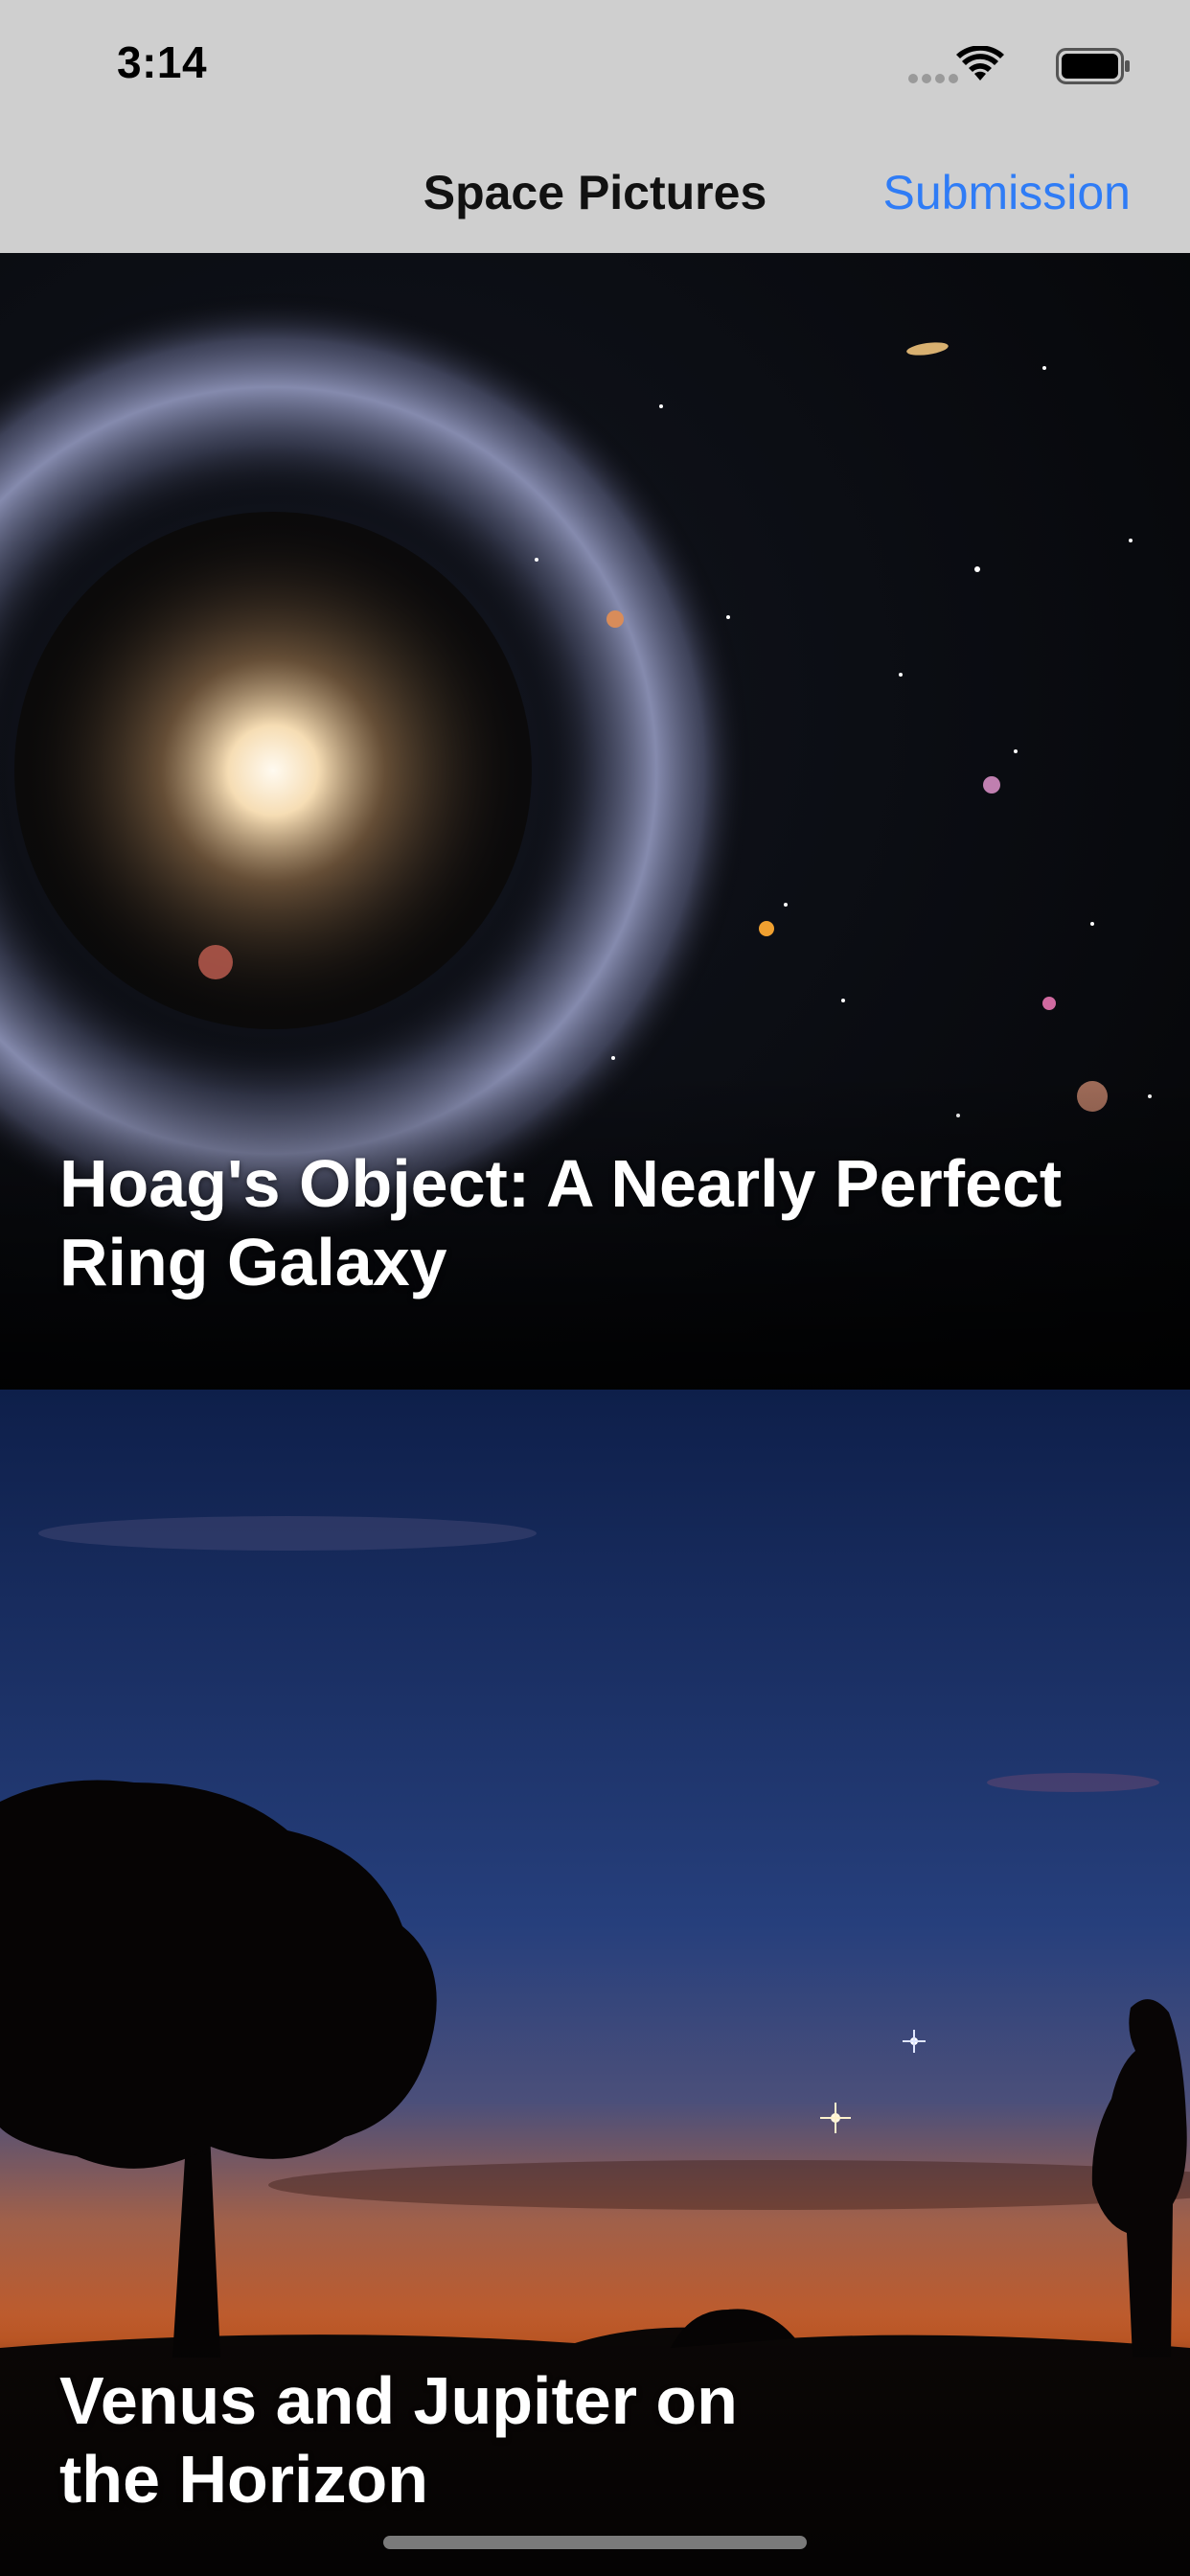  Describe the element at coordinates (1093, 66) in the screenshot. I see `battery-icon` at that location.